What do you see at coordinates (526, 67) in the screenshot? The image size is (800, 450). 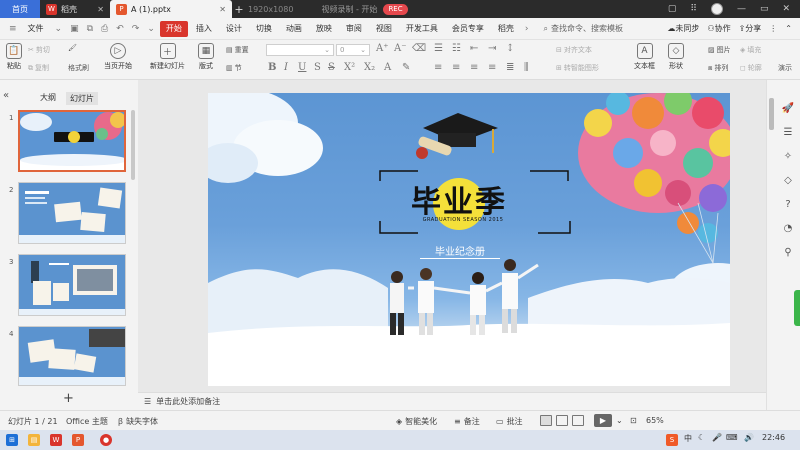 I see `columns-icon: ⫼` at bounding box center [526, 67].